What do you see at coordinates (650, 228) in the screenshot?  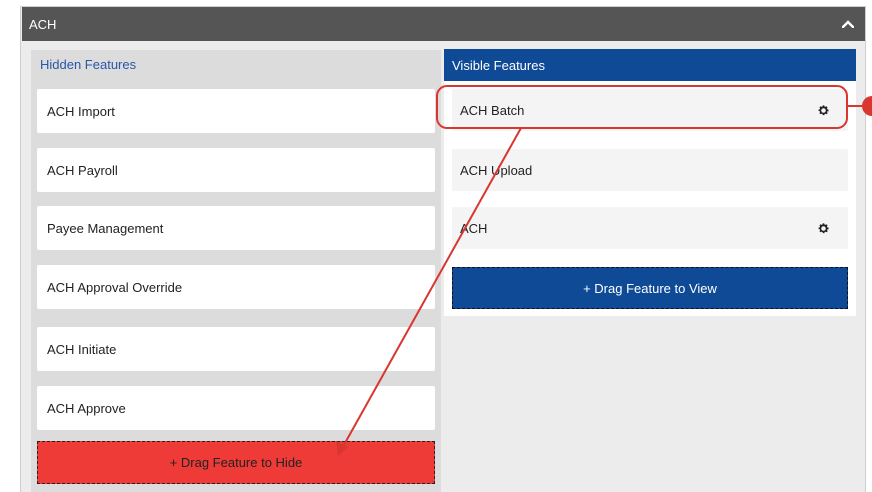 I see `visible-feature-item: ACH` at bounding box center [650, 228].